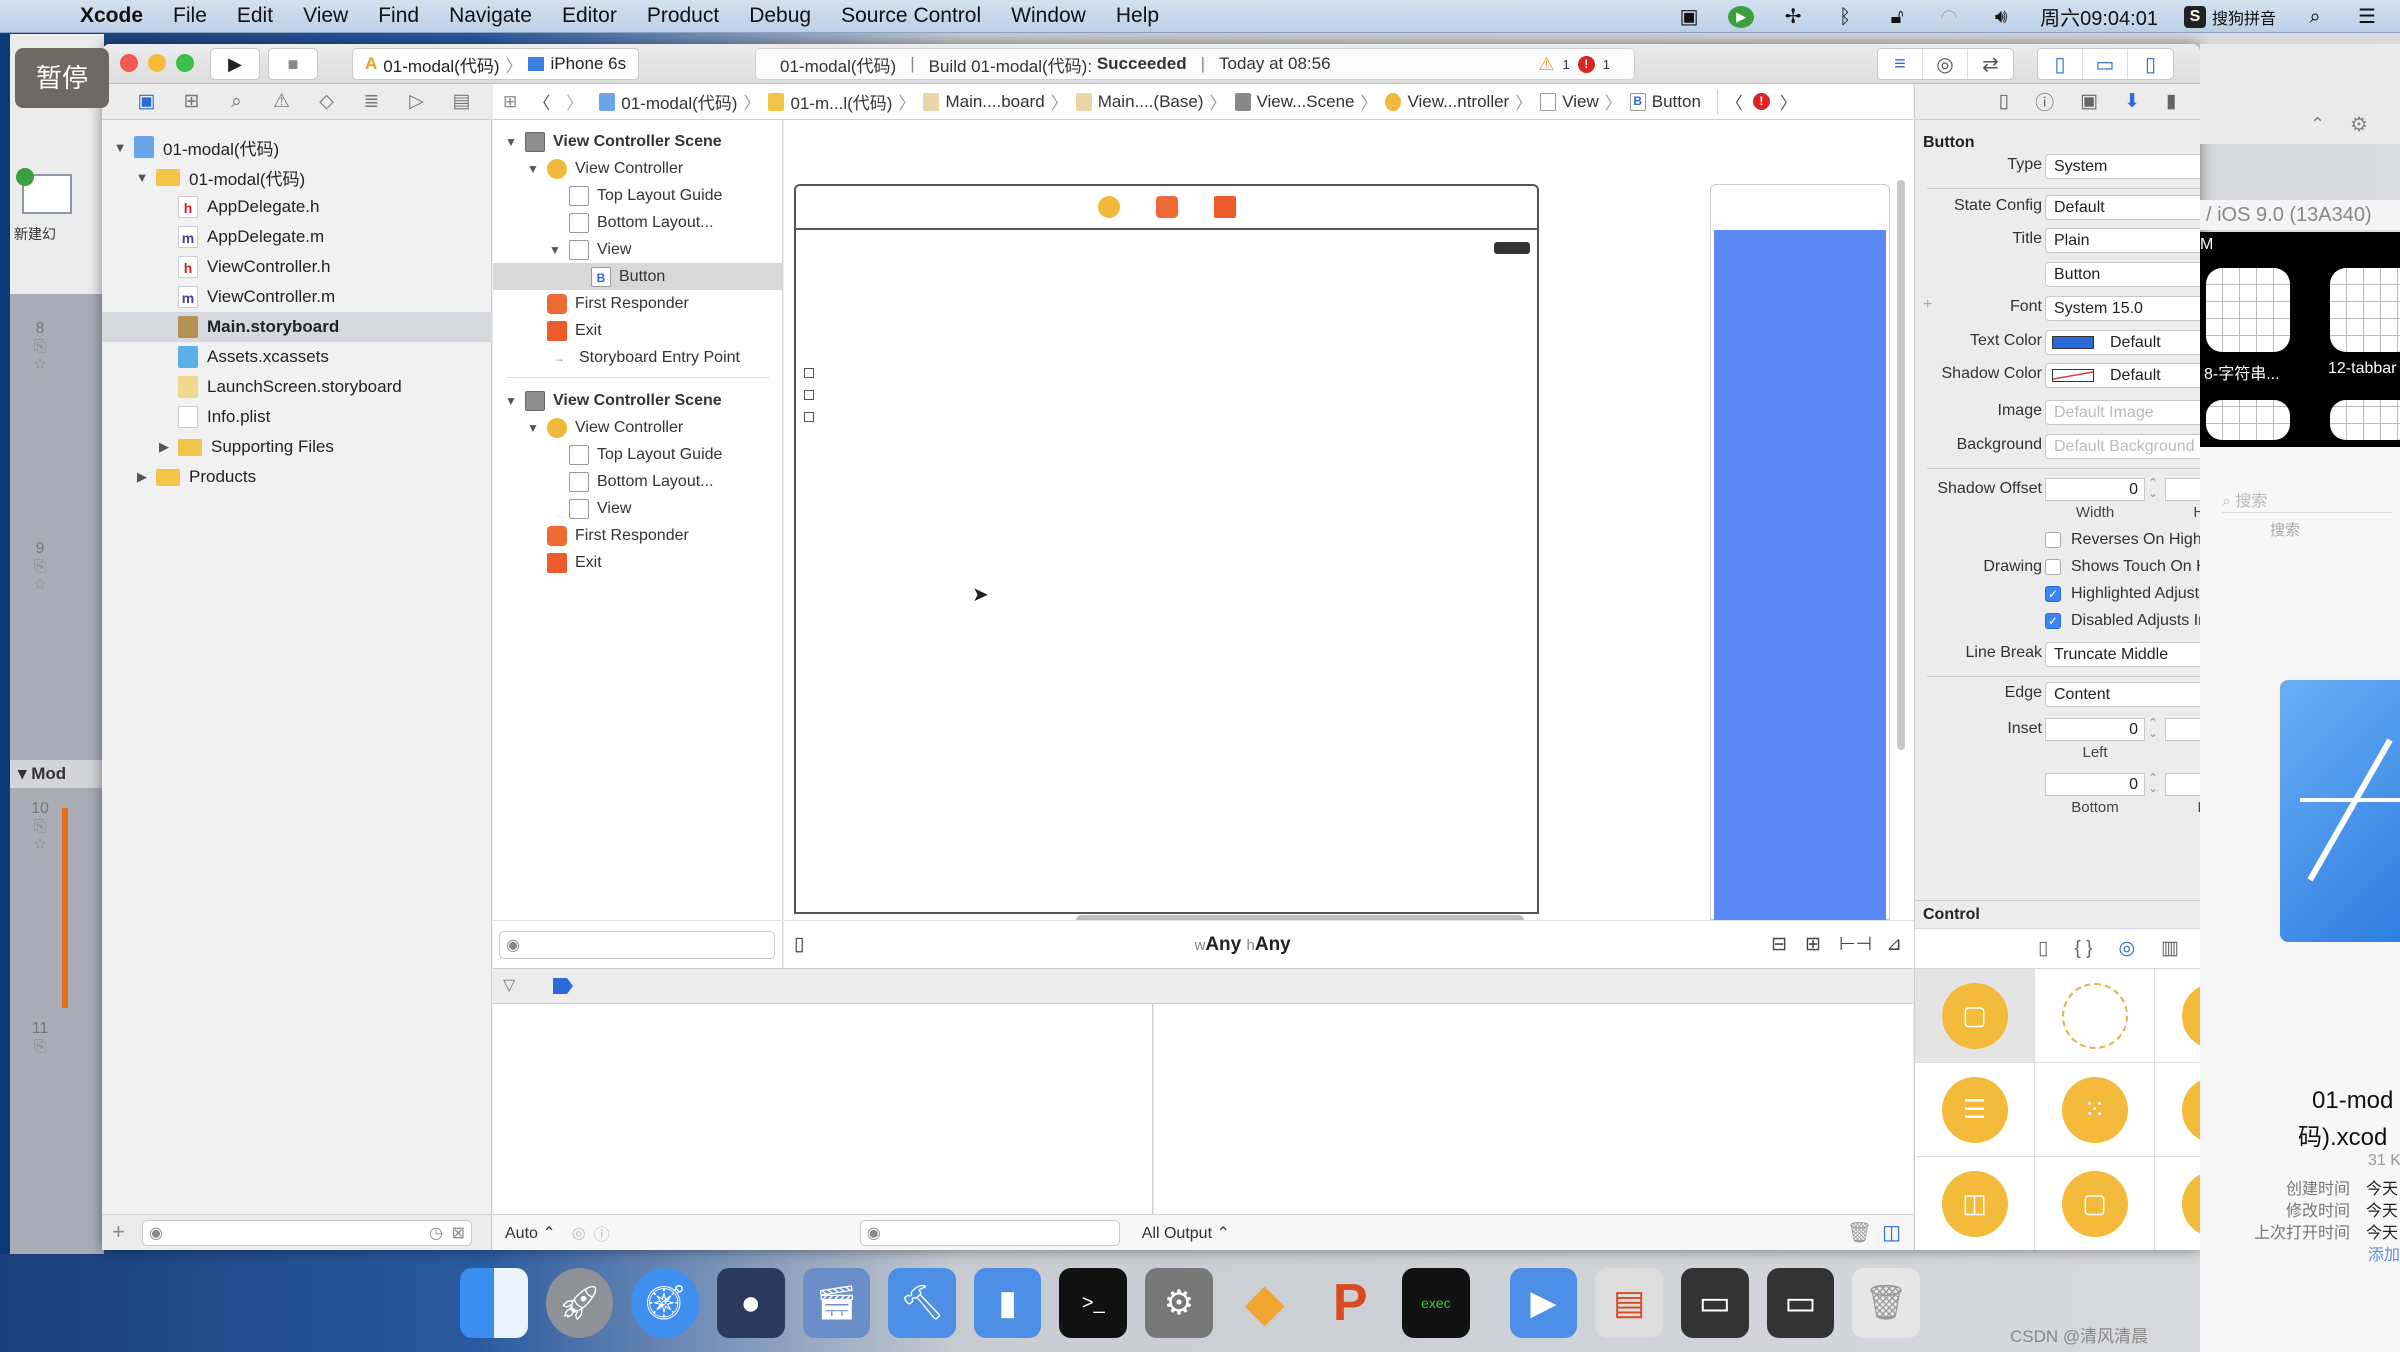 The height and width of the screenshot is (1352, 2400). Describe the element at coordinates (111, 16) in the screenshot. I see `menu-app: Xcode` at that location.